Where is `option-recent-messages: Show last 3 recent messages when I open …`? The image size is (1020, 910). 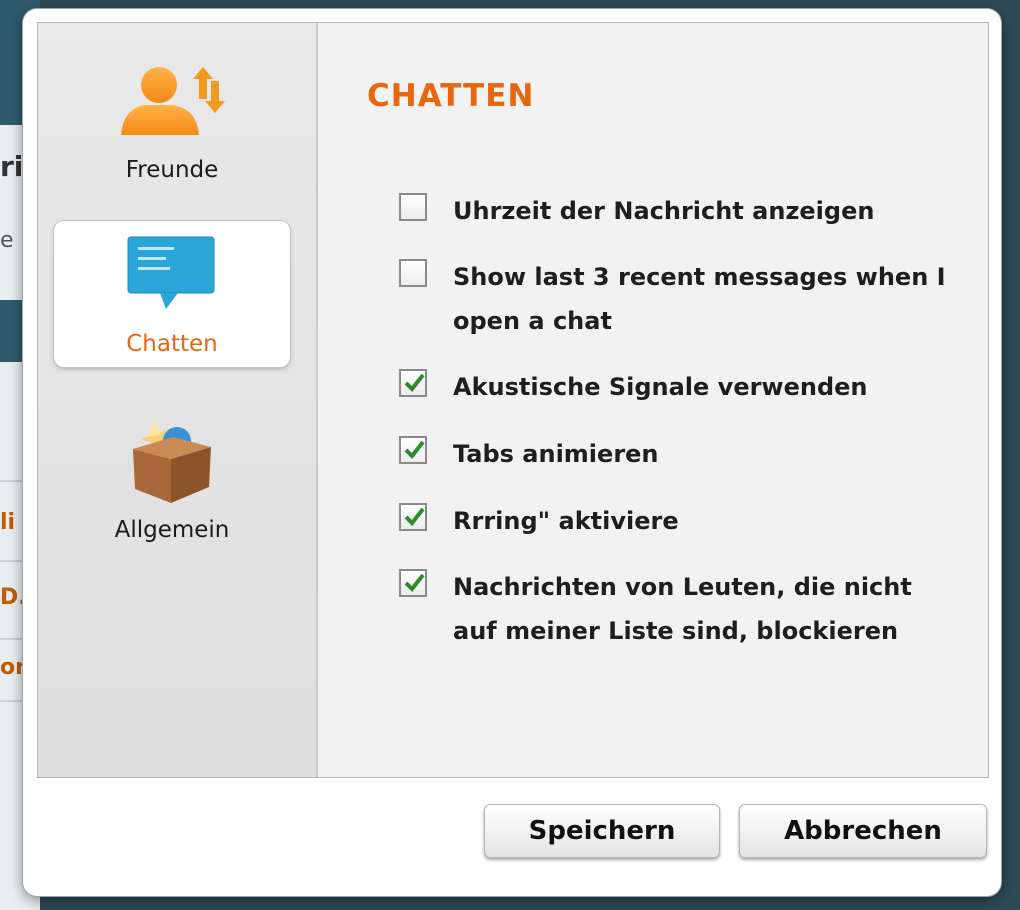
option-recent-messages: Show last 3 recent messages when I open … is located at coordinates (684, 301).